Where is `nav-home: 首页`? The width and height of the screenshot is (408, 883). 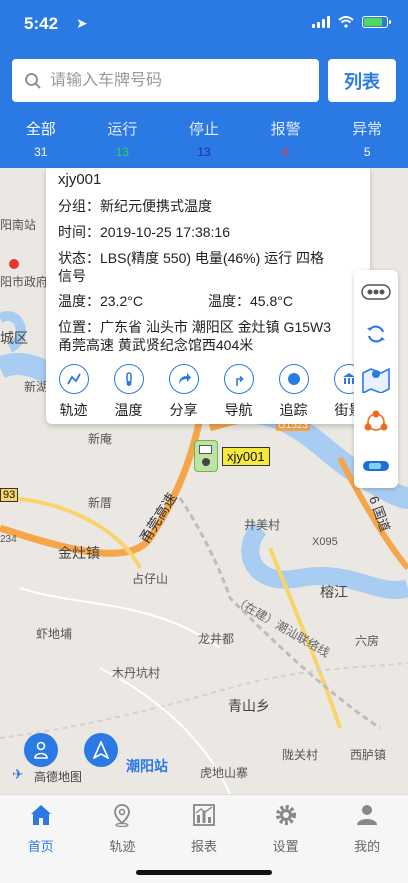 nav-home: 首页 is located at coordinates (41, 839).